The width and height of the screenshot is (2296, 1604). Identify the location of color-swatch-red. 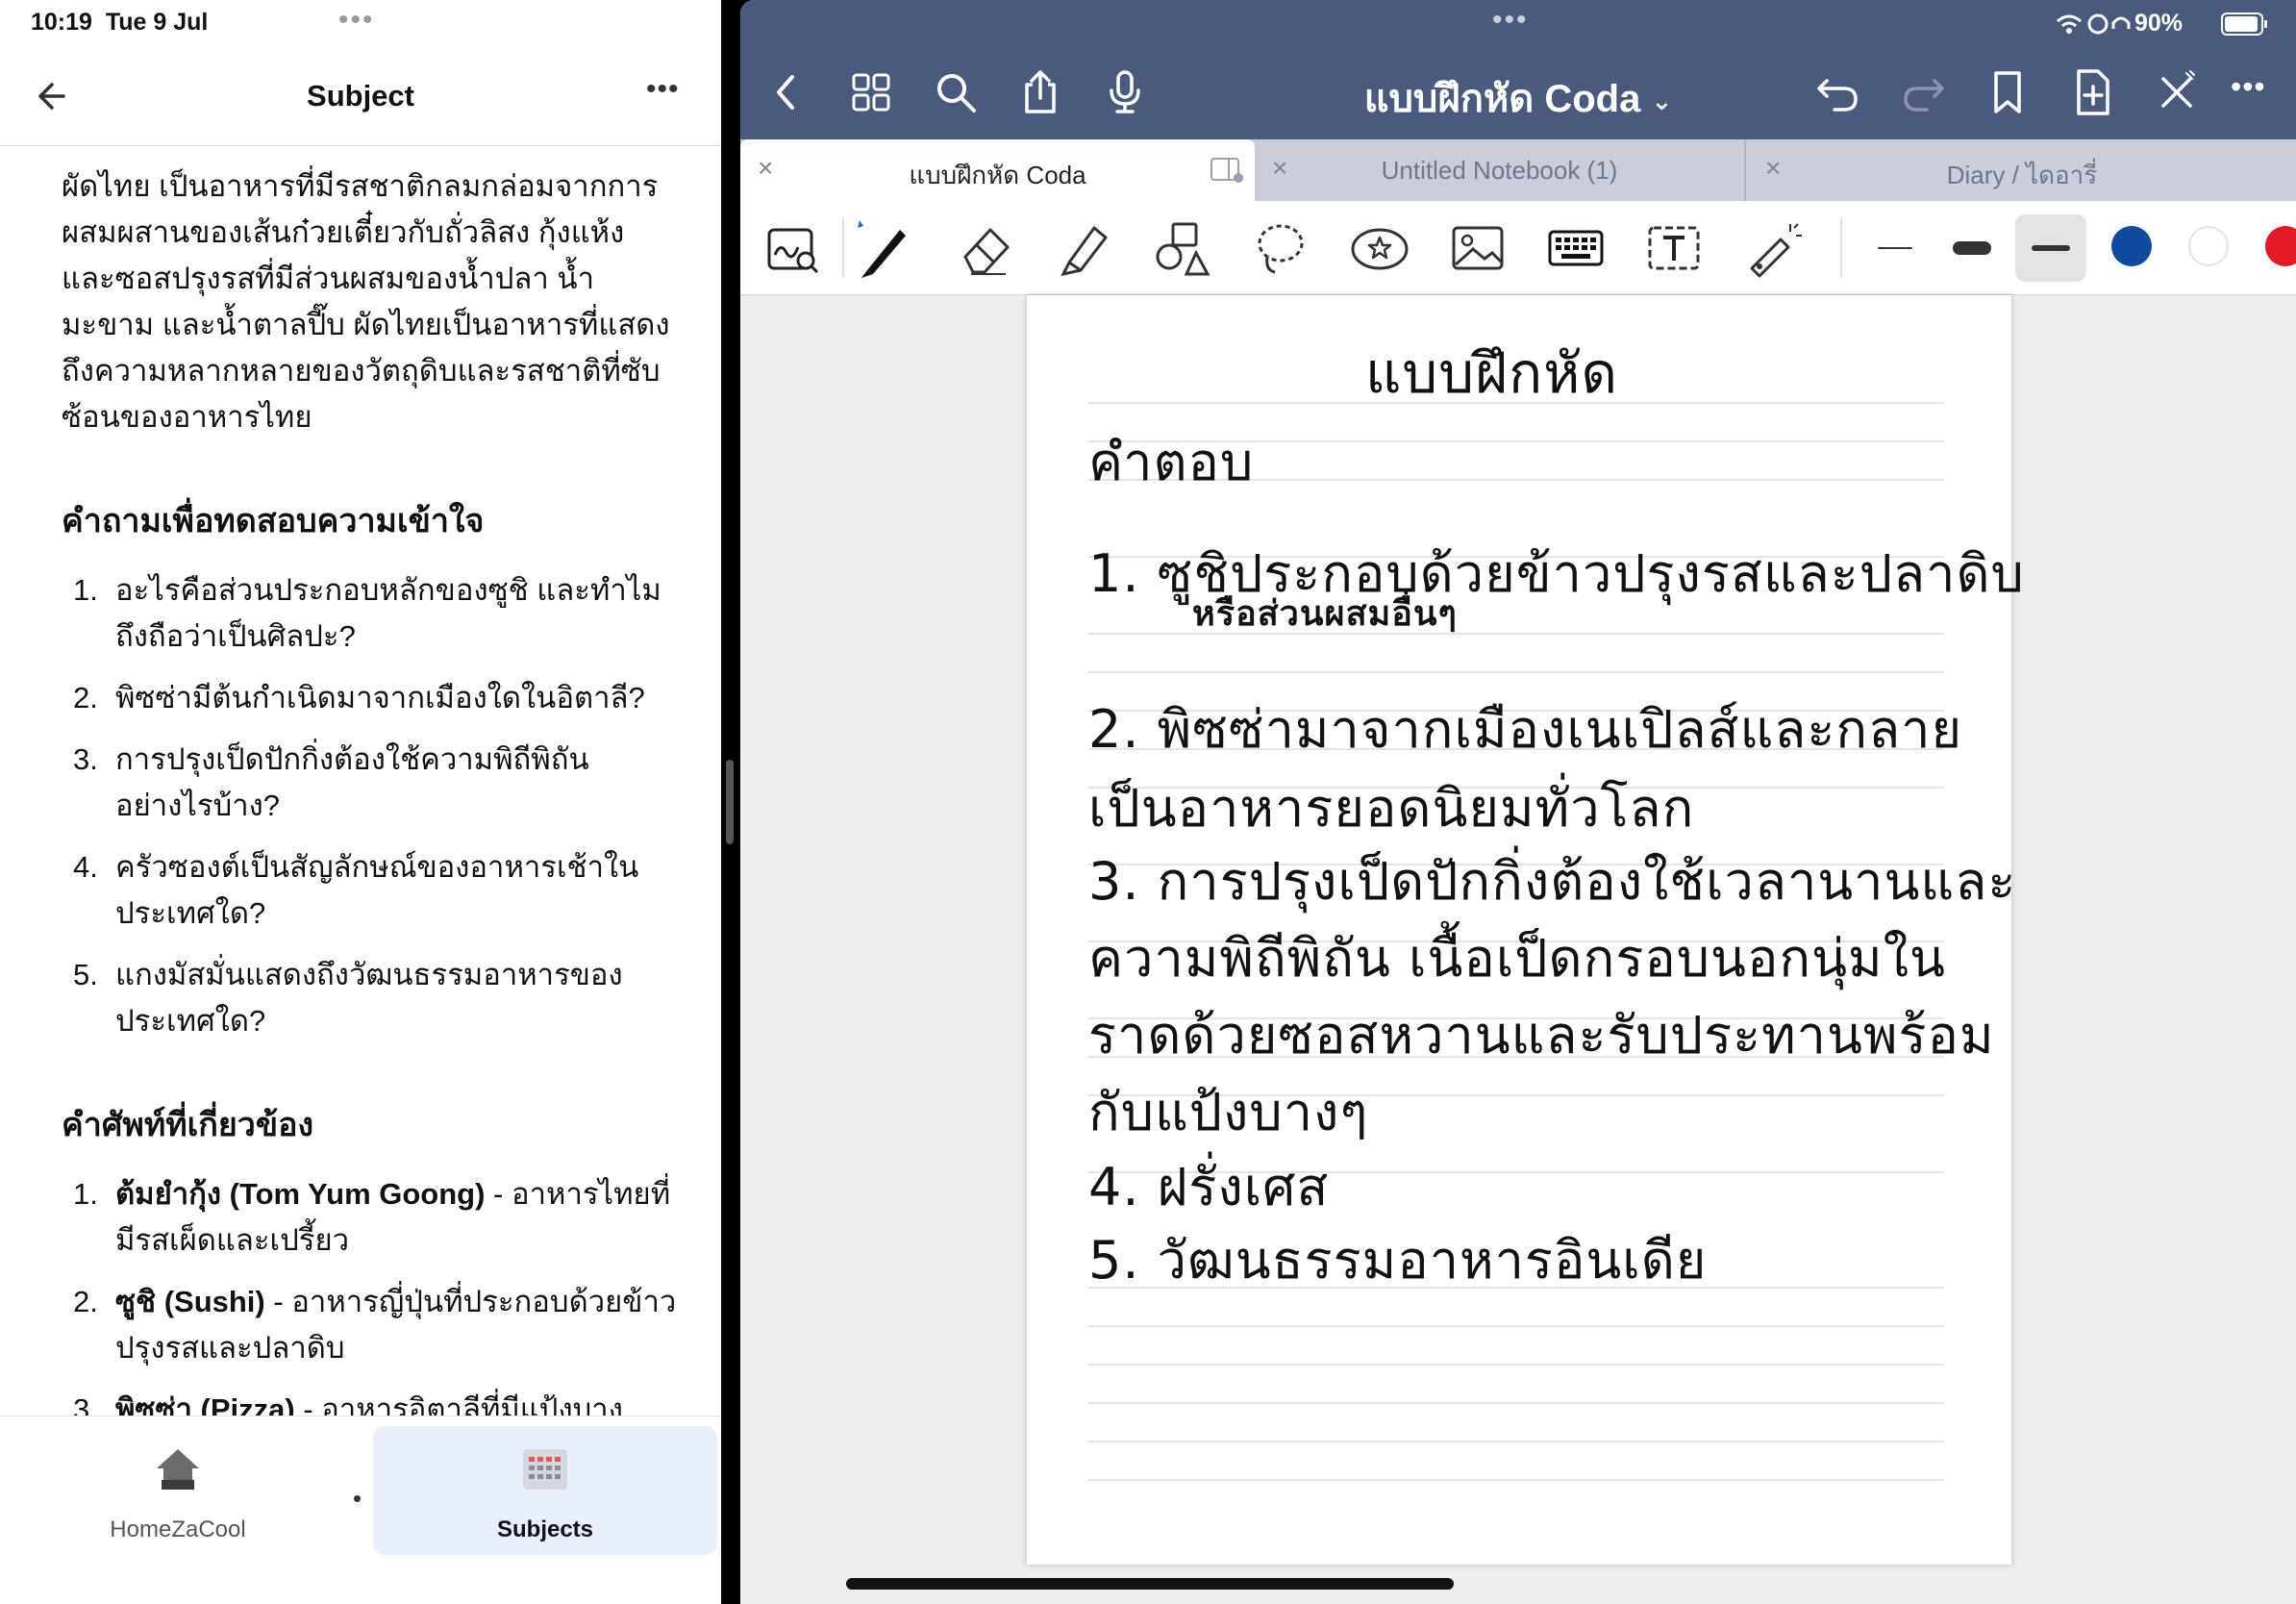
(2280, 246).